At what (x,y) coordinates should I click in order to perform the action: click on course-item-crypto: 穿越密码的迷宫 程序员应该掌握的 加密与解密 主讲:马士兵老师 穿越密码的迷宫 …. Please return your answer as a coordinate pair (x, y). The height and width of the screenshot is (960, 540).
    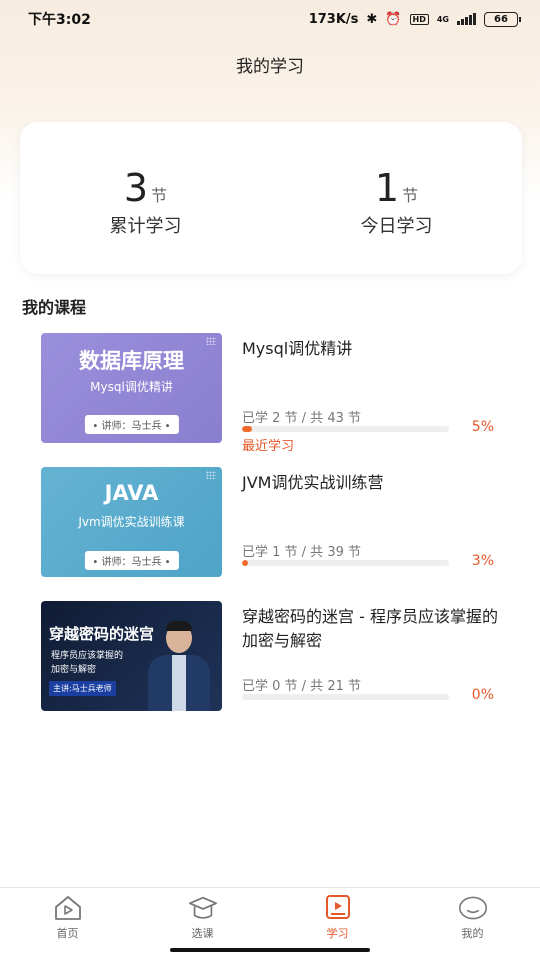
    Looking at the image, I should click on (281, 656).